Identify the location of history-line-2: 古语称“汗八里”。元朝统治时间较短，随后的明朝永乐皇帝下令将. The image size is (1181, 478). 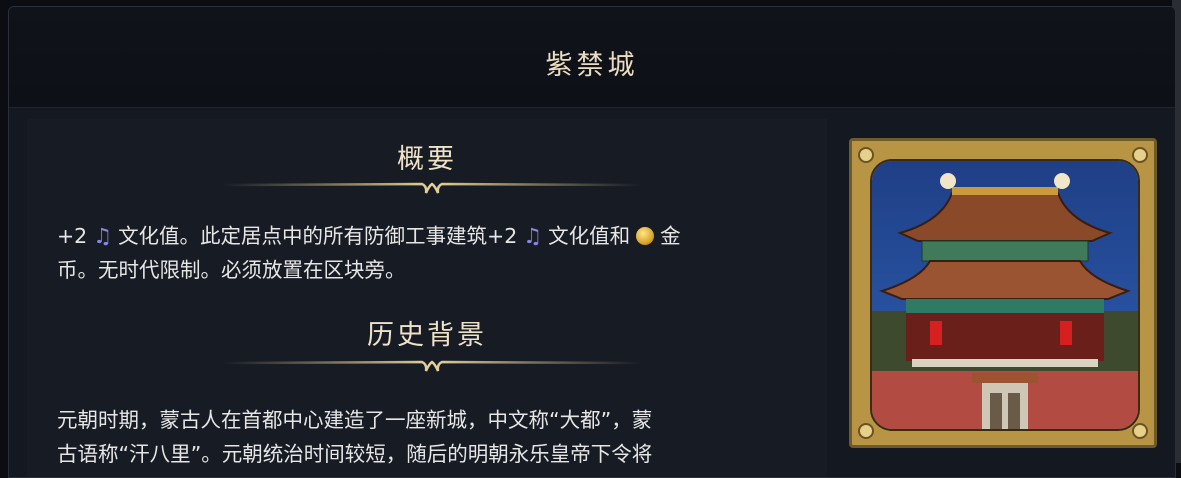
(355, 454).